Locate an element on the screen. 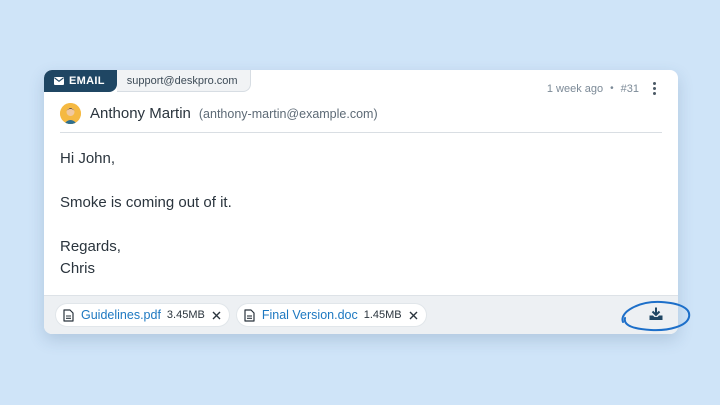  attachment-size: 1.45MB is located at coordinates (382, 315).